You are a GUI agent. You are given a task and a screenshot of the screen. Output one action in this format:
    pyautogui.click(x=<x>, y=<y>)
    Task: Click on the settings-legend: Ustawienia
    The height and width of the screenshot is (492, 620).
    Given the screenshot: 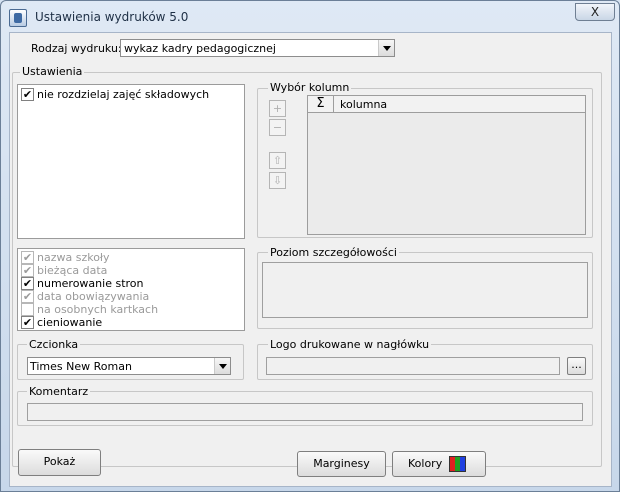 What is the action you would take?
    pyautogui.click(x=52, y=71)
    